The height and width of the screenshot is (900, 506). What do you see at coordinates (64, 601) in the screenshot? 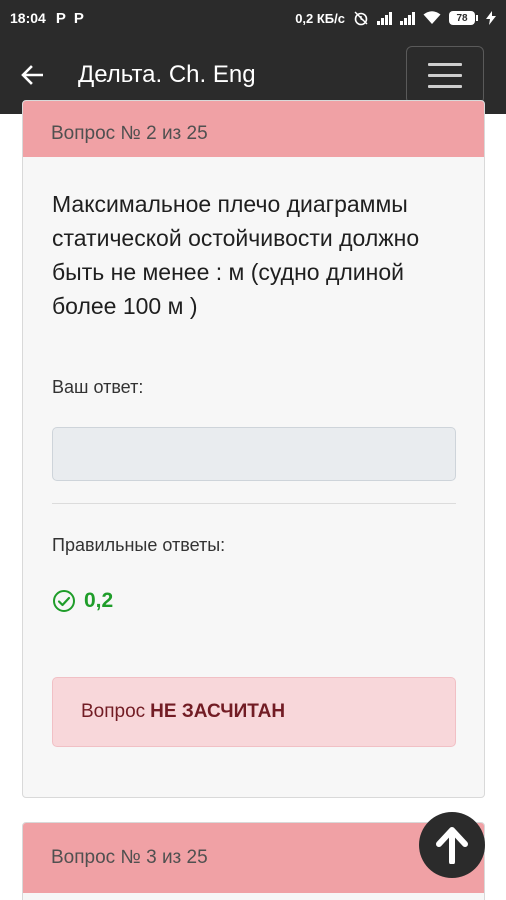
I see `check-circle-icon` at bounding box center [64, 601].